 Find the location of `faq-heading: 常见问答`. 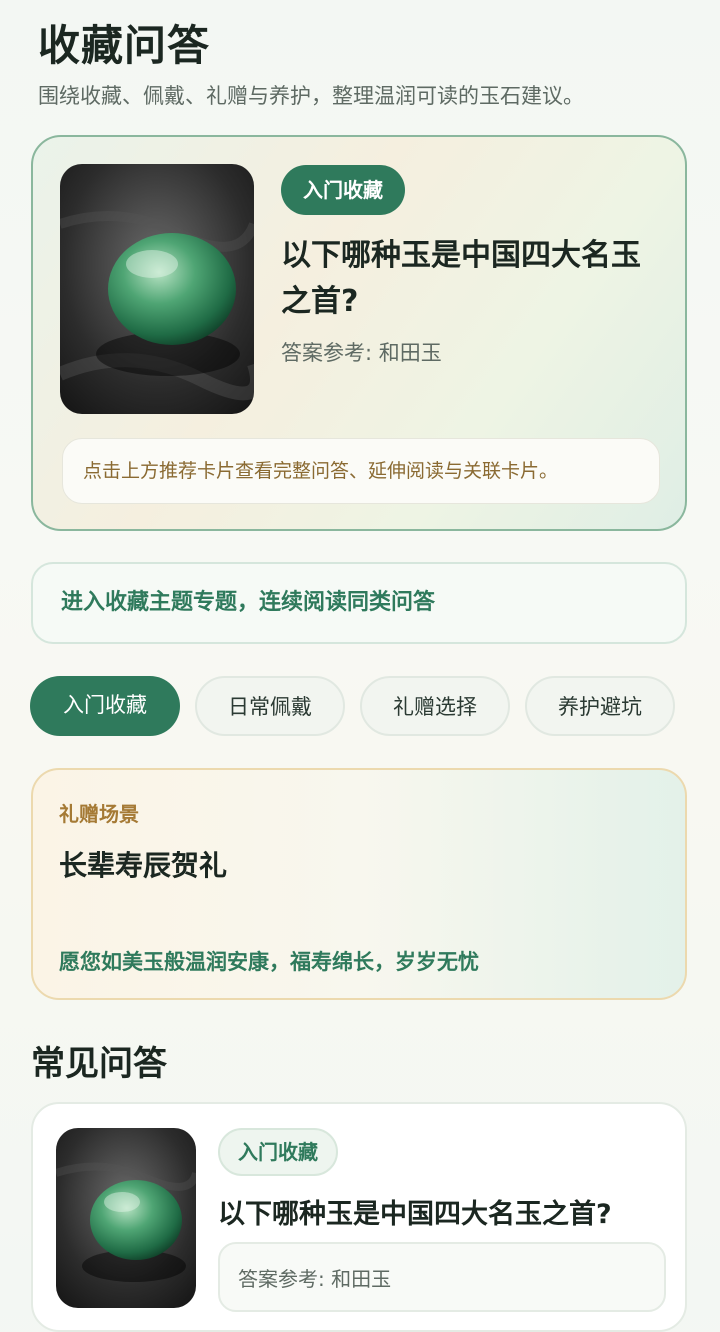

faq-heading: 常见问答 is located at coordinates (99, 1064).